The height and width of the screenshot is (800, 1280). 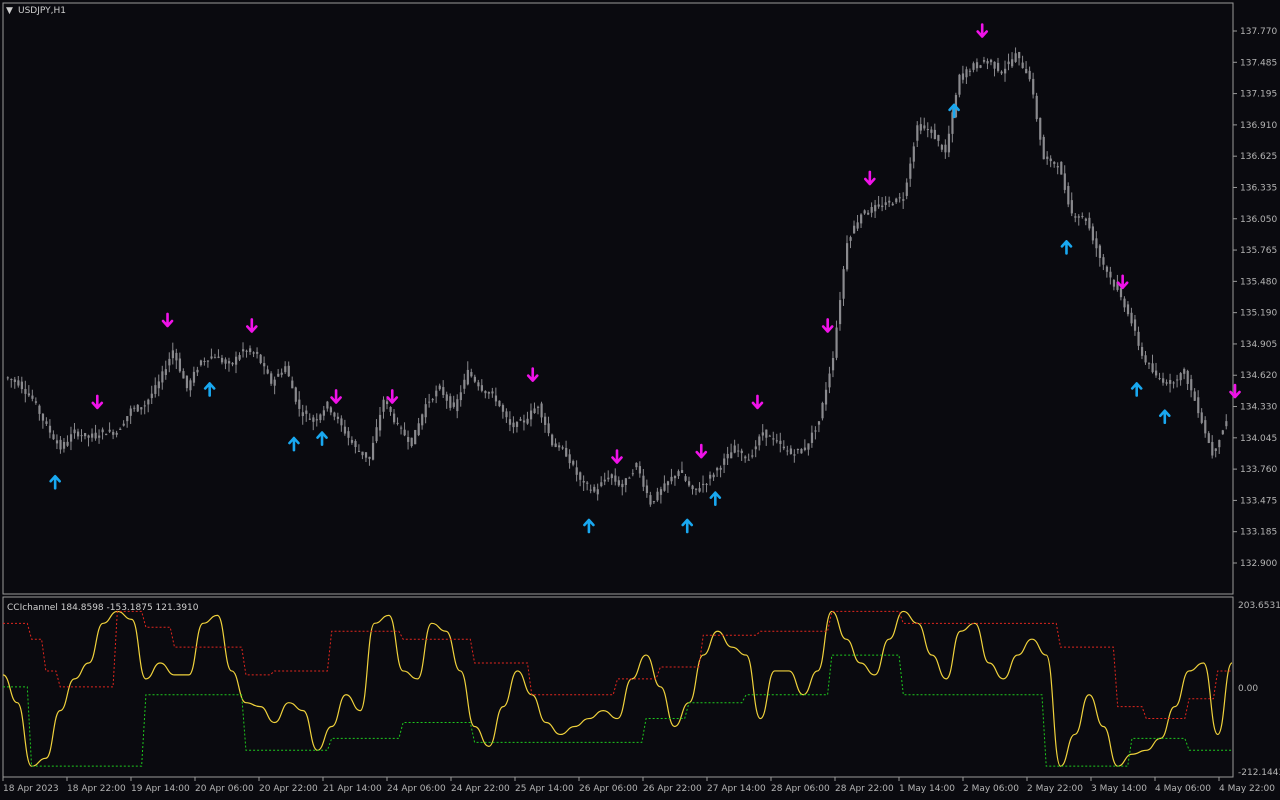 I want to click on price-axis-label: 135.190, so click(x=1258, y=314).